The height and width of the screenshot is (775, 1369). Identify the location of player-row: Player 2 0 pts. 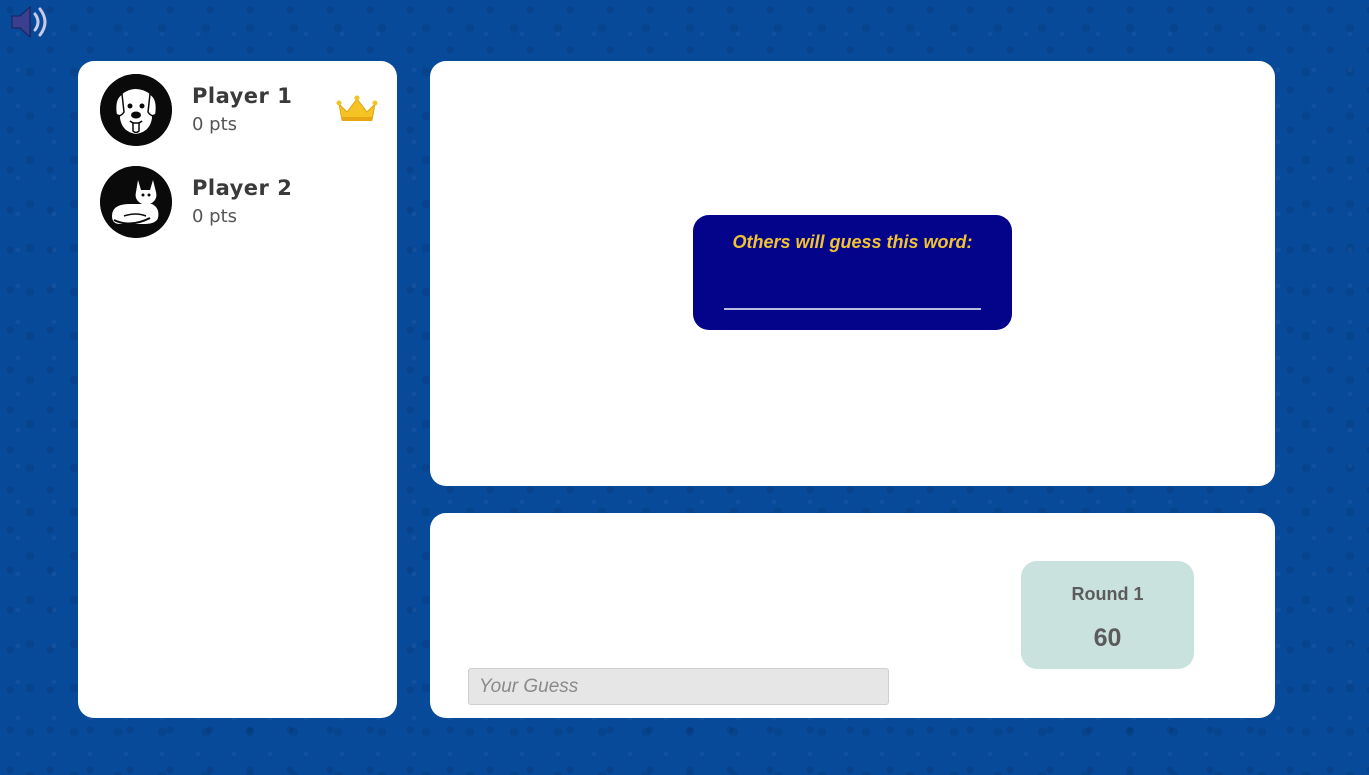
(237, 204).